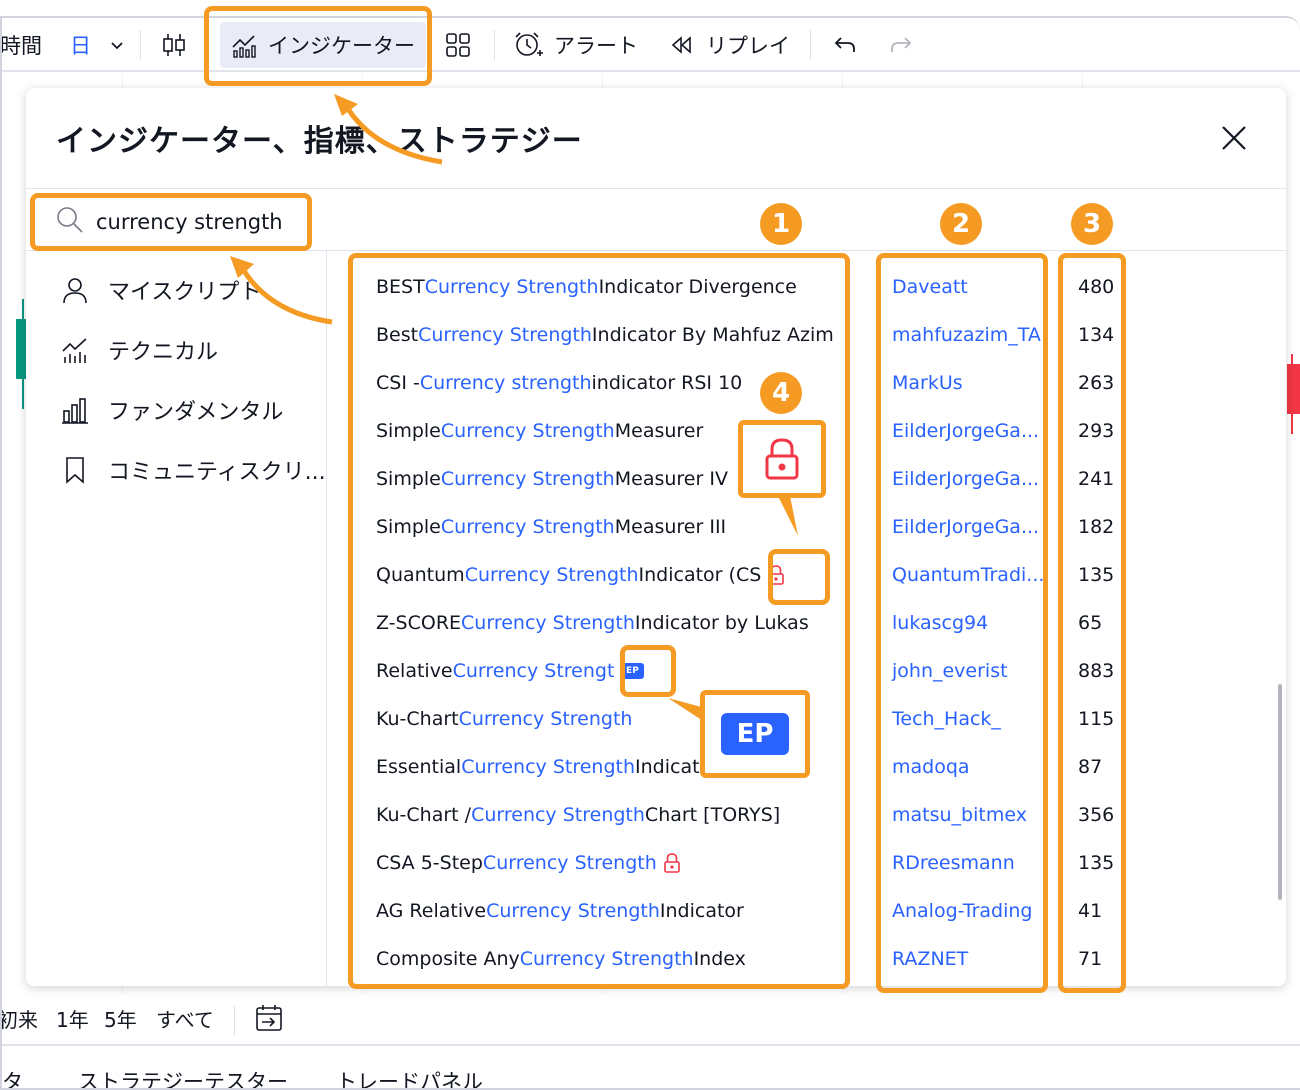 The height and width of the screenshot is (1090, 1300). I want to click on undo-button, so click(845, 45).